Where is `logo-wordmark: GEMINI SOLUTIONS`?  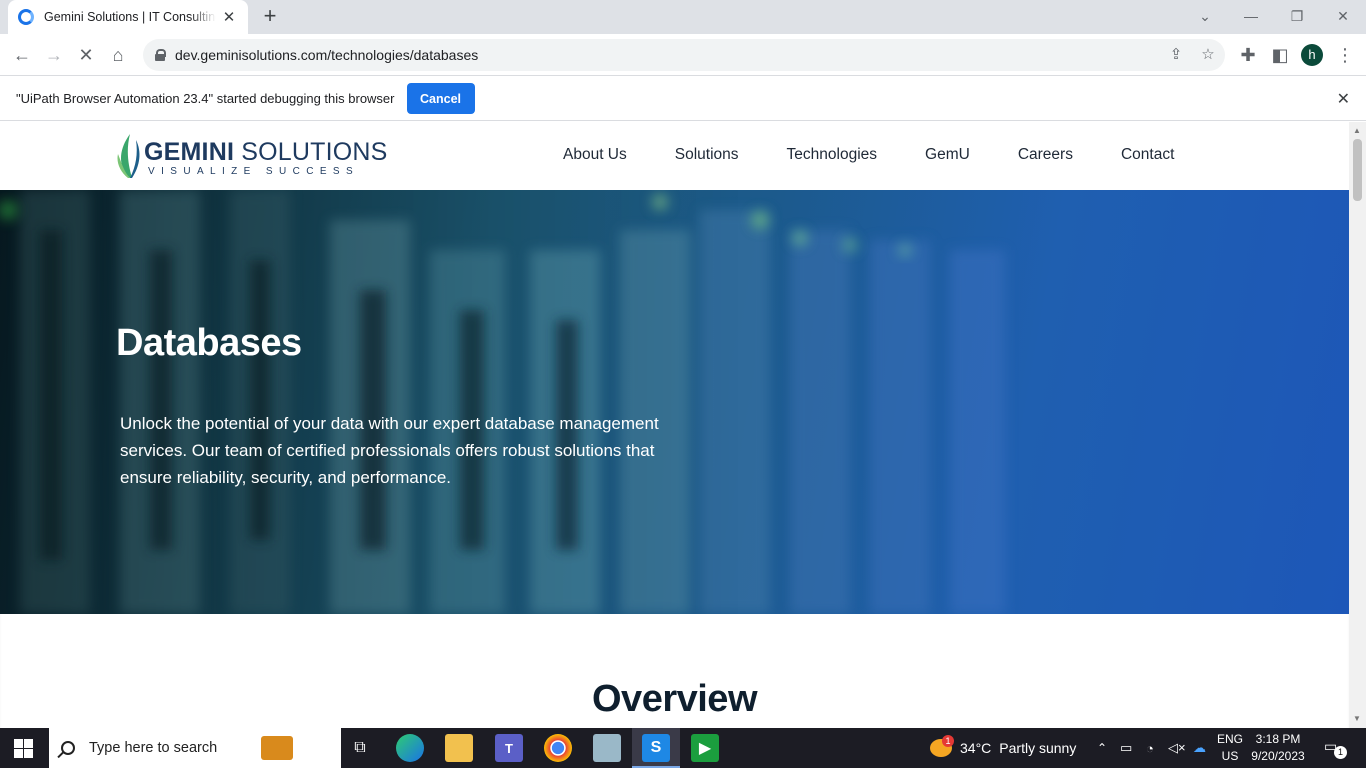
logo-wordmark: GEMINI SOLUTIONS is located at coordinates (266, 152).